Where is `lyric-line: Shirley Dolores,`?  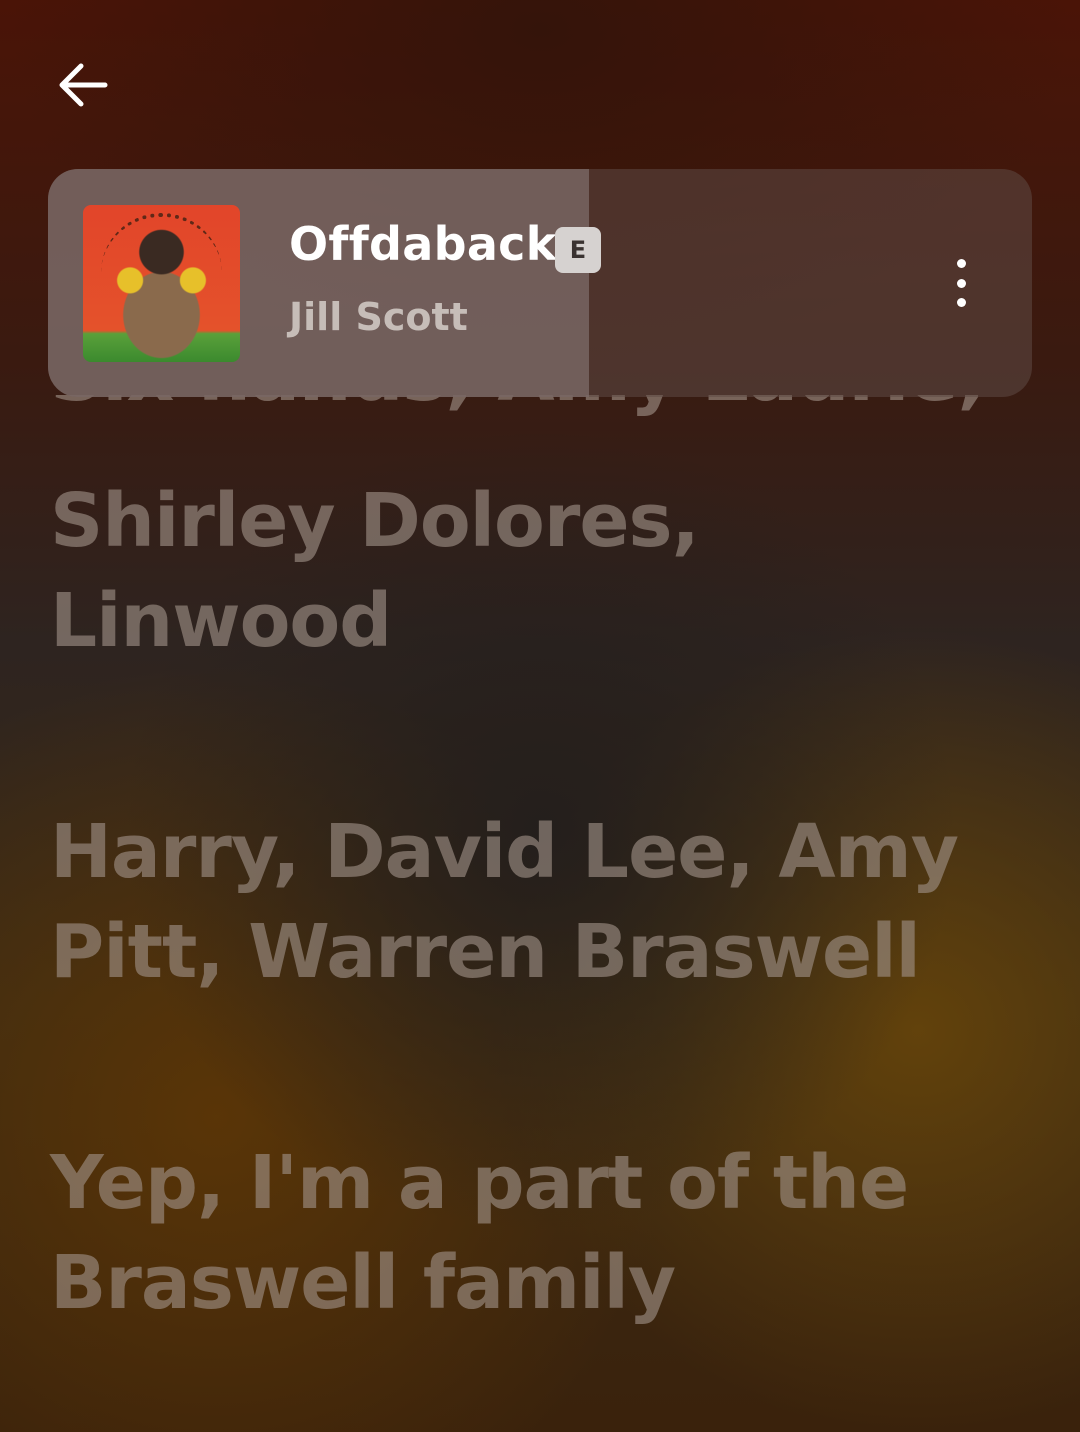 lyric-line: Shirley Dolores, is located at coordinates (375, 521).